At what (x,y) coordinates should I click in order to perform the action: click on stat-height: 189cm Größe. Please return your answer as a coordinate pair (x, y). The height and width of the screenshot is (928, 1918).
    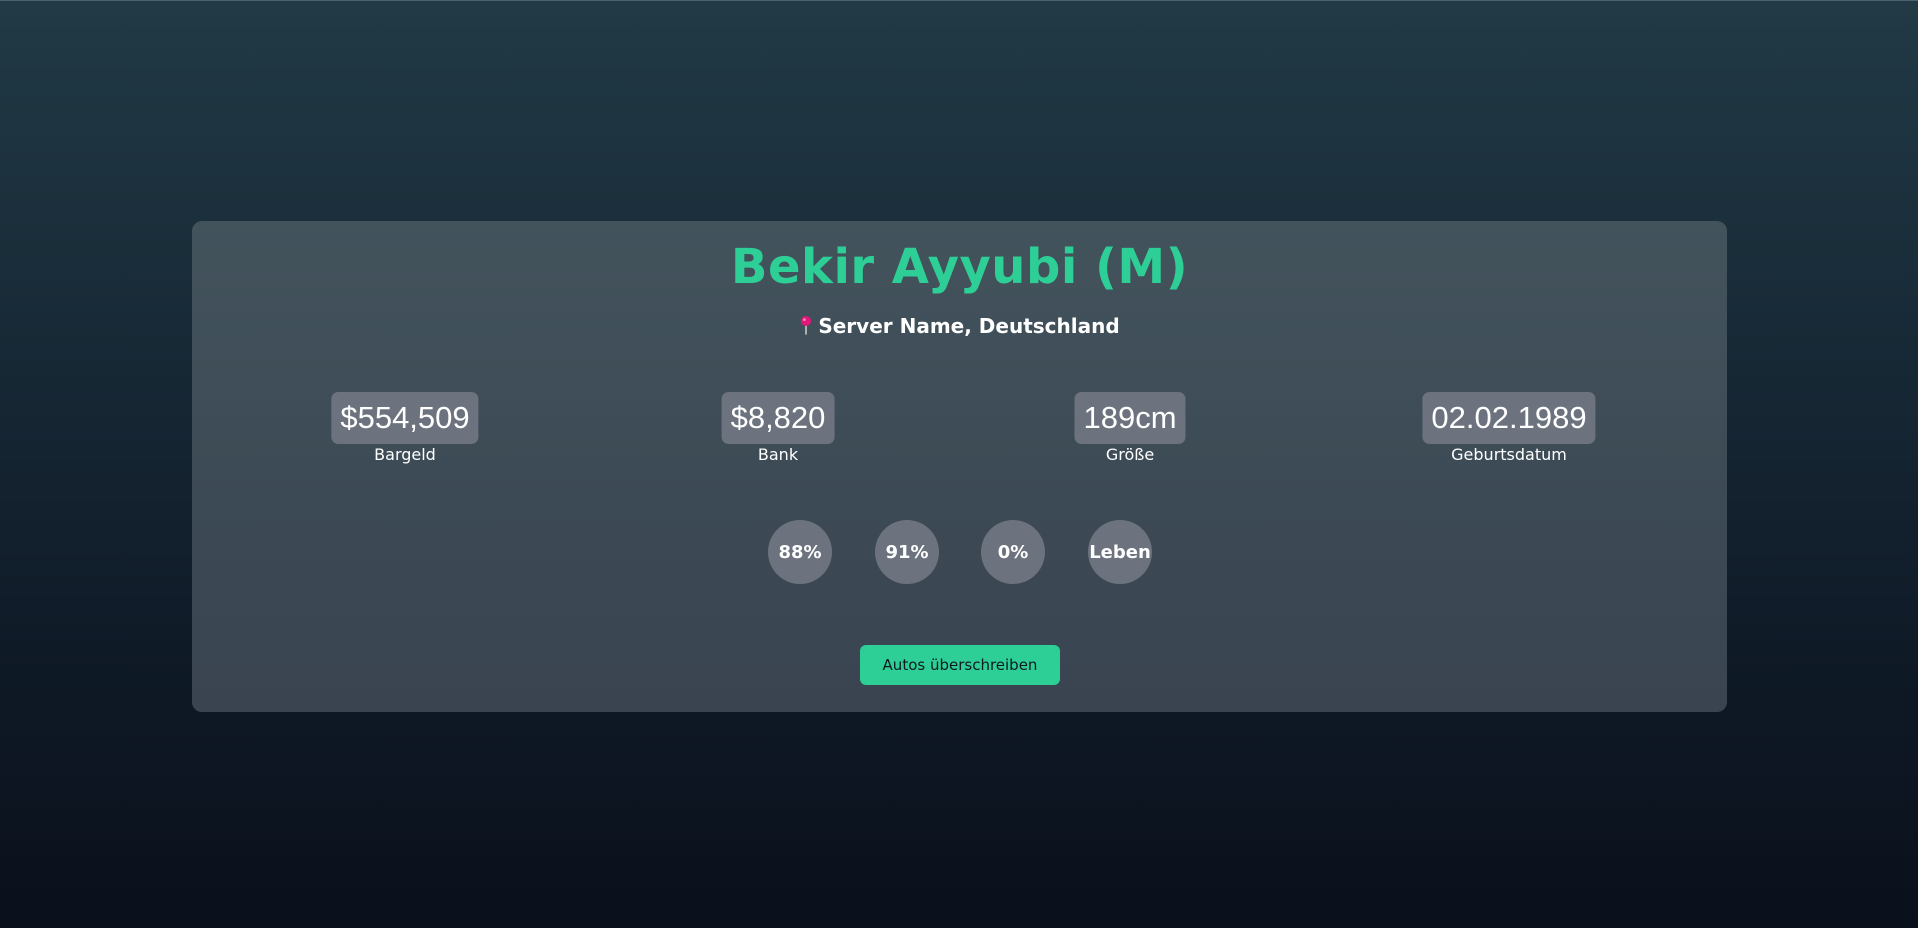
    Looking at the image, I should click on (1130, 428).